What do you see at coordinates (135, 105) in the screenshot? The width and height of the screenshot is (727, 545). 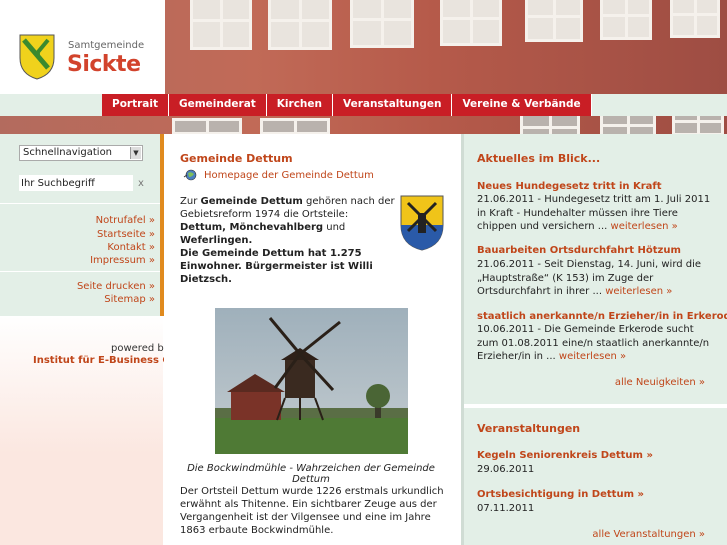 I see `nav-item-portrait: Portrait` at bounding box center [135, 105].